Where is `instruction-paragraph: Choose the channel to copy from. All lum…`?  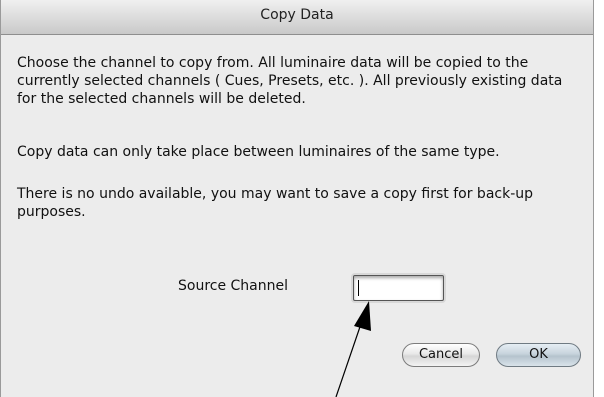
instruction-paragraph: Choose the channel to copy from. All lum… is located at coordinates (290, 81).